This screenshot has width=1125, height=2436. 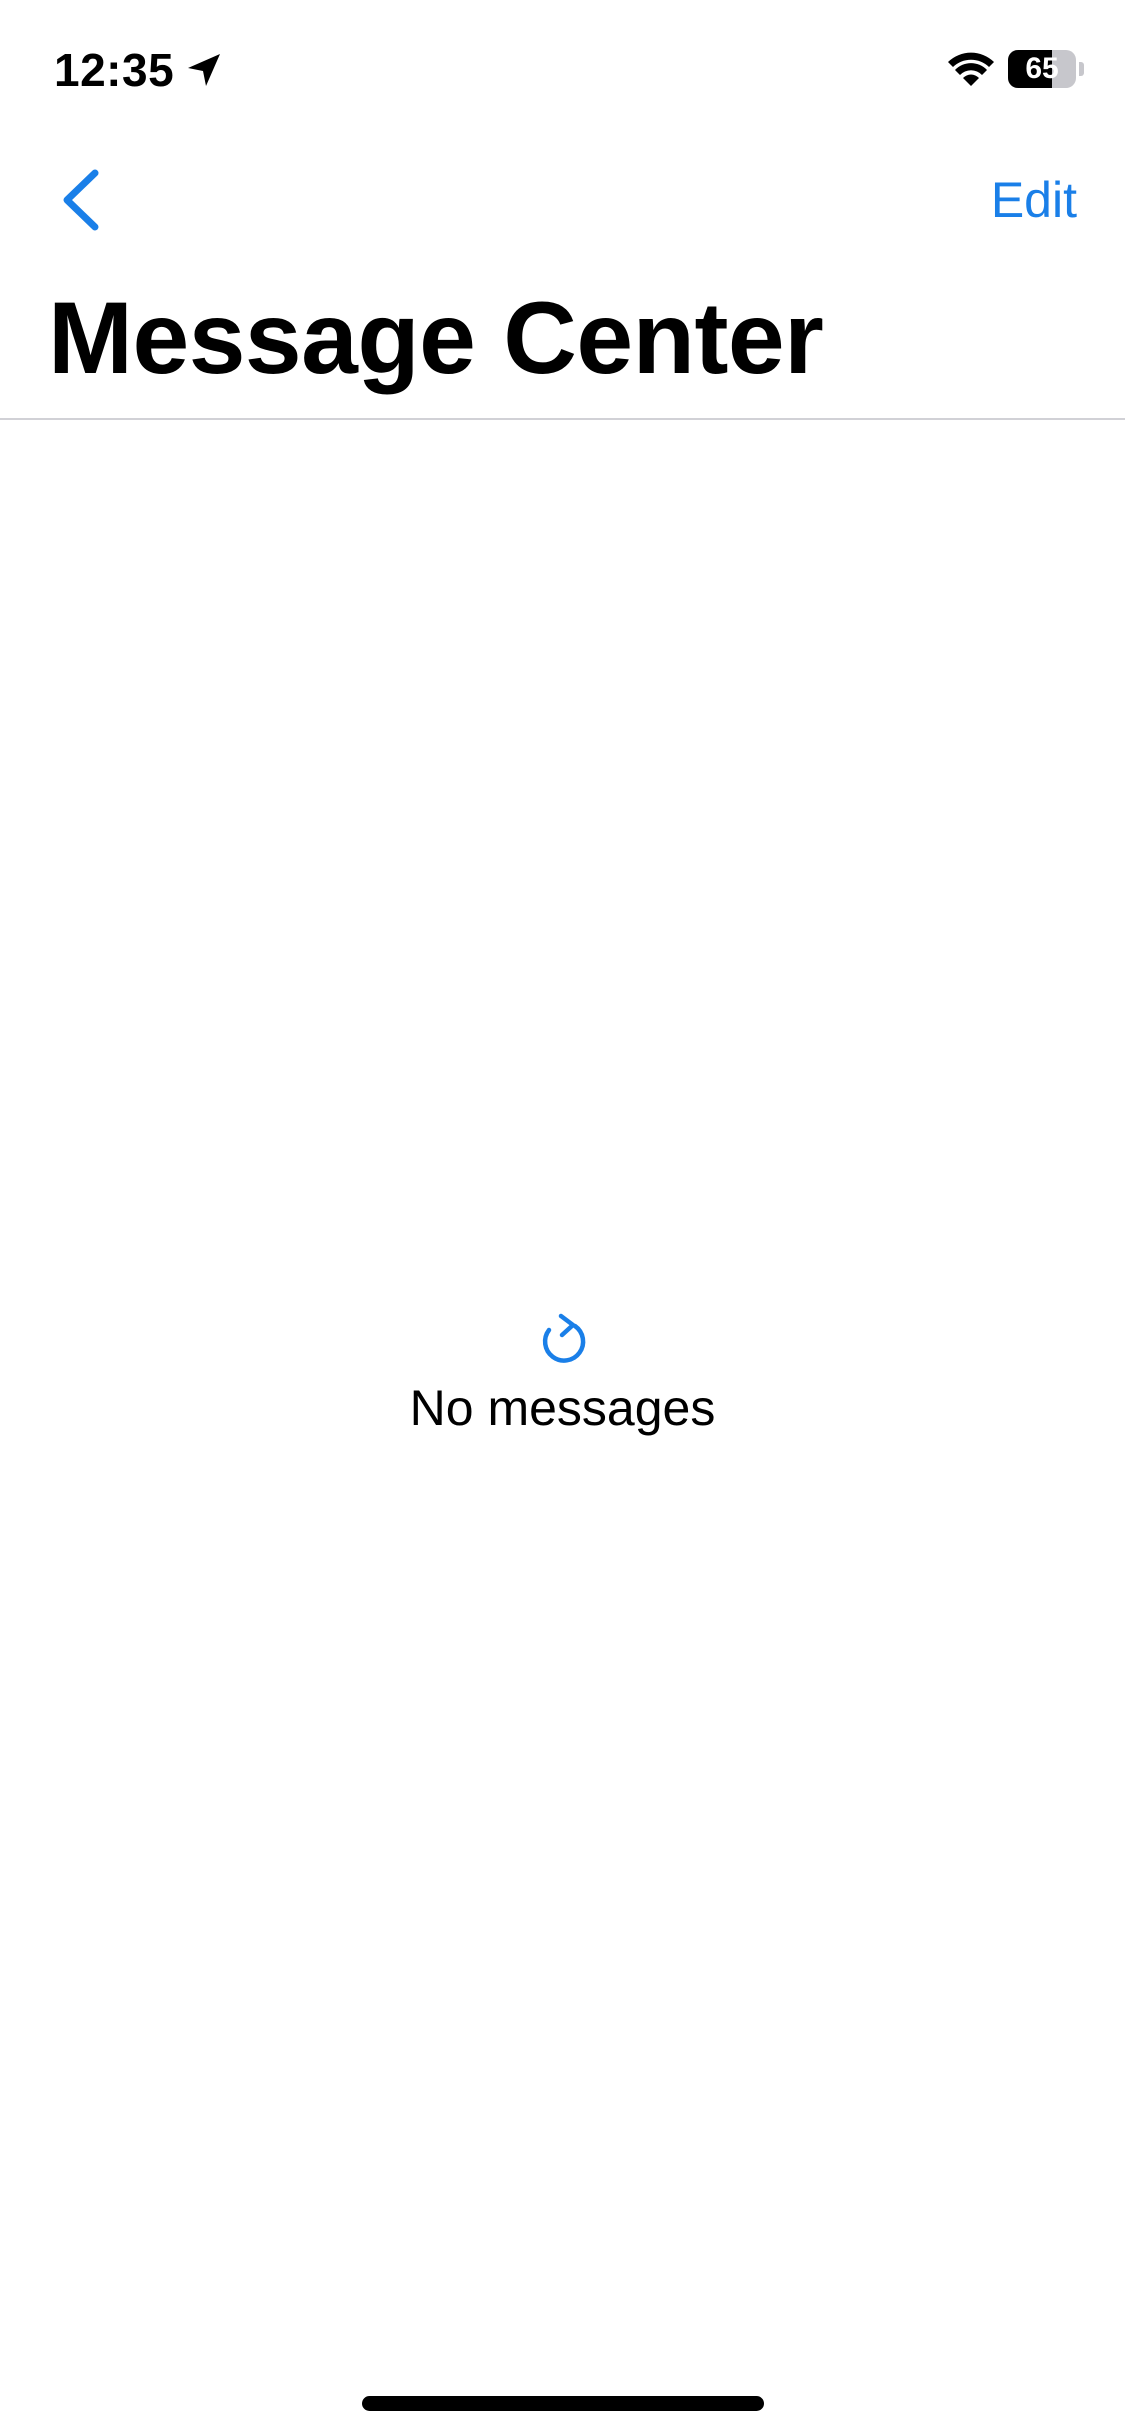 What do you see at coordinates (562, 1375) in the screenshot?
I see `empty-state: No messages` at bounding box center [562, 1375].